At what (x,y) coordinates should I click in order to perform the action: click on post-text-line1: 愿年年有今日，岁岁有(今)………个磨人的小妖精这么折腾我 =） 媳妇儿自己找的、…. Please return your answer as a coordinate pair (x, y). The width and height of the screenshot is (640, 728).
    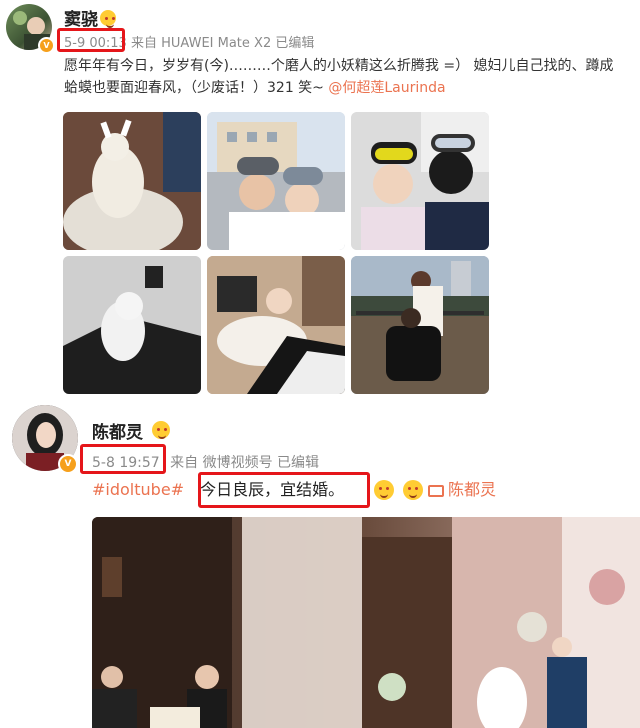
    Looking at the image, I should click on (339, 66).